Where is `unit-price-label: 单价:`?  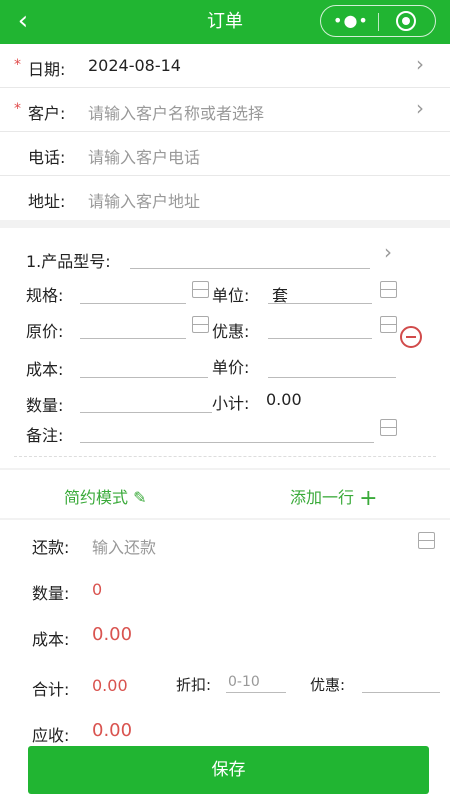
unit-price-label: 单价: is located at coordinates (231, 367).